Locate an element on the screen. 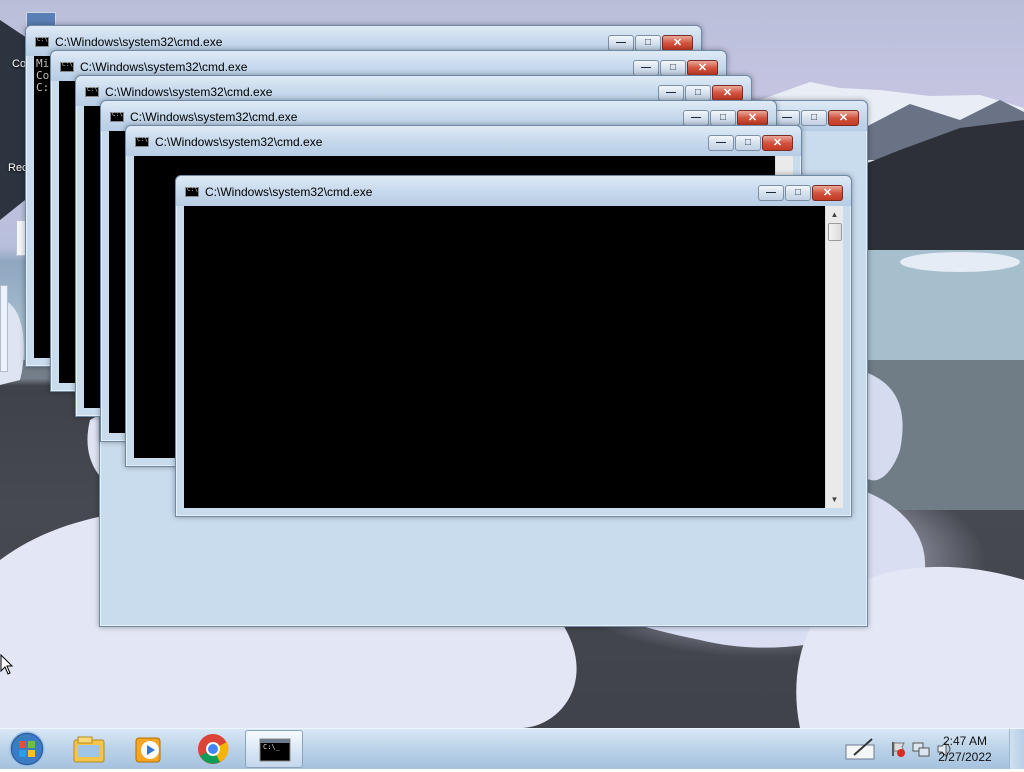 Image resolution: width=1024 pixels, height=772 pixels. taskbar-cmd: C:\_ is located at coordinates (274, 749).